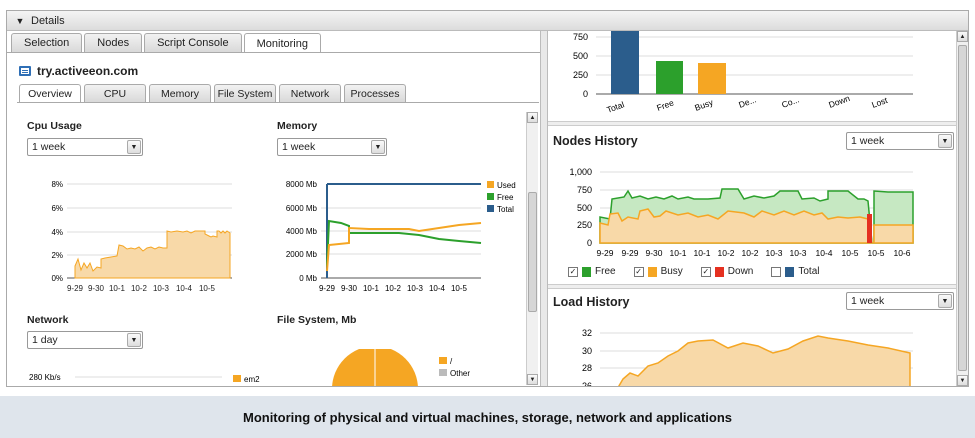 This screenshot has height=438, width=975. Describe the element at coordinates (665, 104) in the screenshot. I see `bar-x-label: Free` at that location.